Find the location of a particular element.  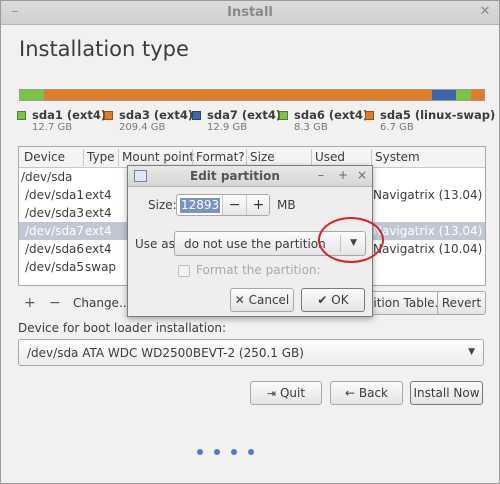

column-header: Size is located at coordinates (262, 157).